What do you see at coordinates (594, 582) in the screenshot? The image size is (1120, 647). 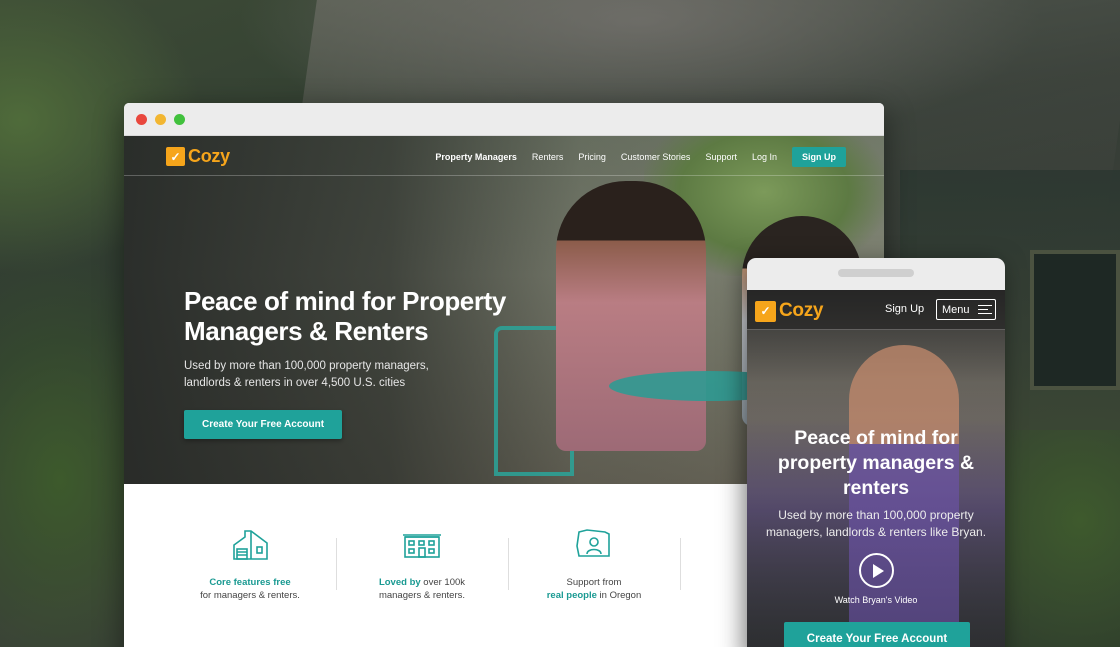 I see `feature-support-line1: Support from` at bounding box center [594, 582].